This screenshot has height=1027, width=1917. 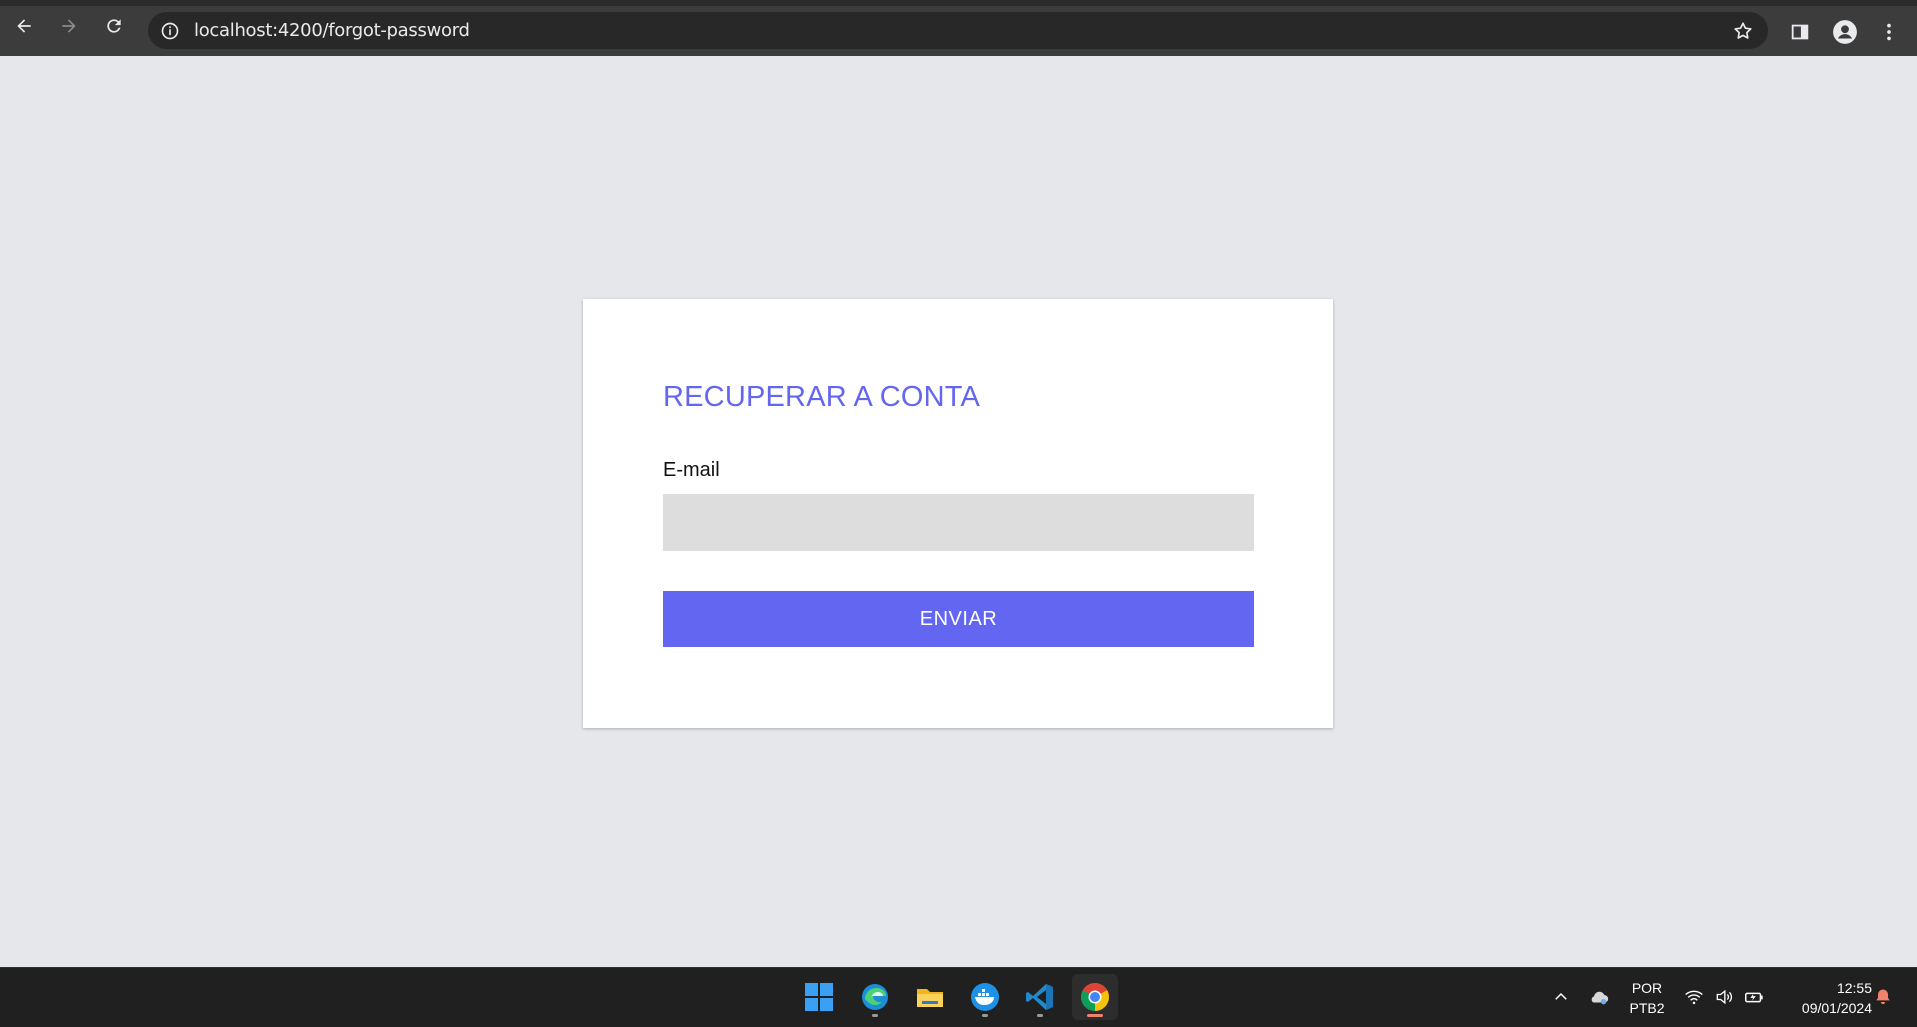 I want to click on browser-toolbar: localhost:4200/forgot-password, so click(x=958, y=28).